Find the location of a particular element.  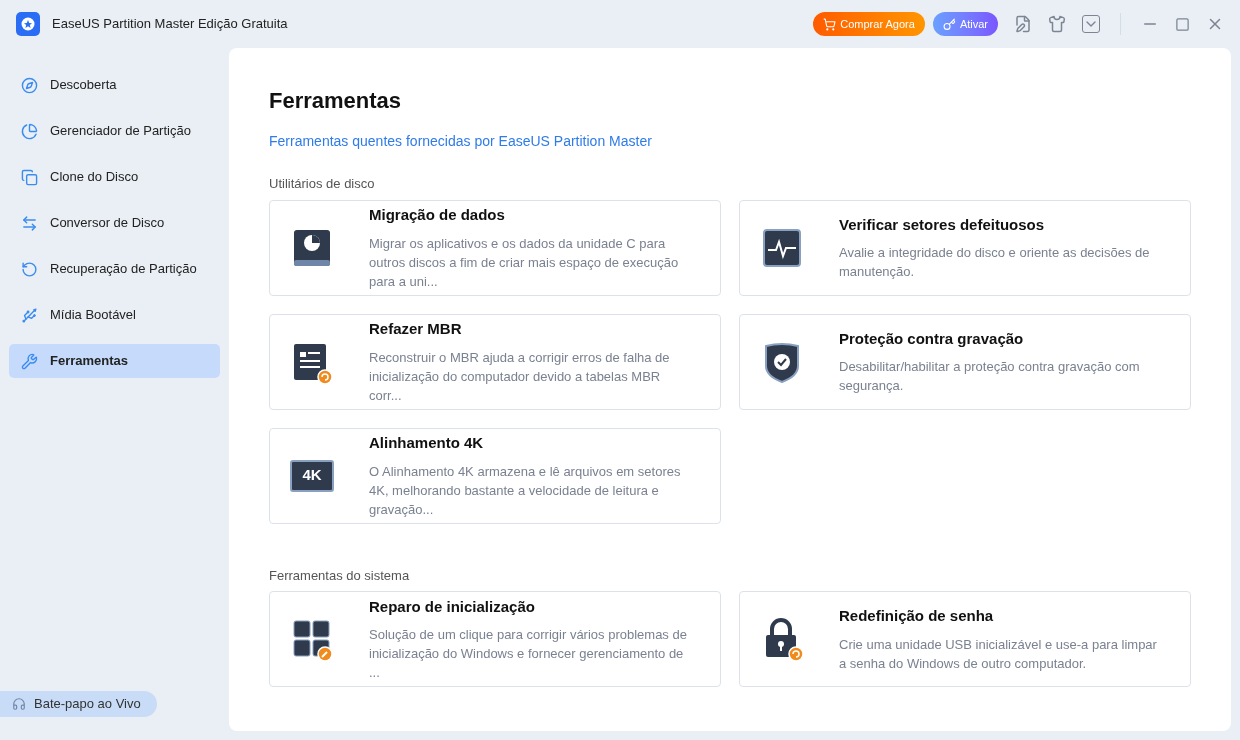

headset-icon is located at coordinates (19, 704).